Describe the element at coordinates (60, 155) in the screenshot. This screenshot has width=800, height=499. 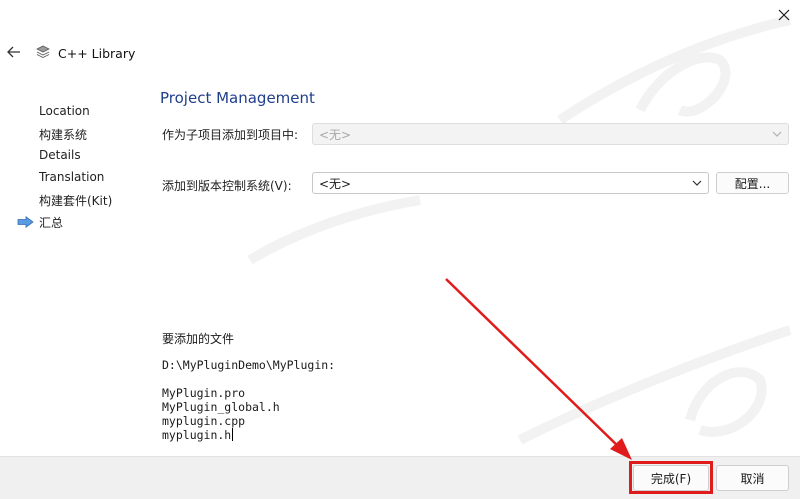
I see `step-details: Details` at that location.